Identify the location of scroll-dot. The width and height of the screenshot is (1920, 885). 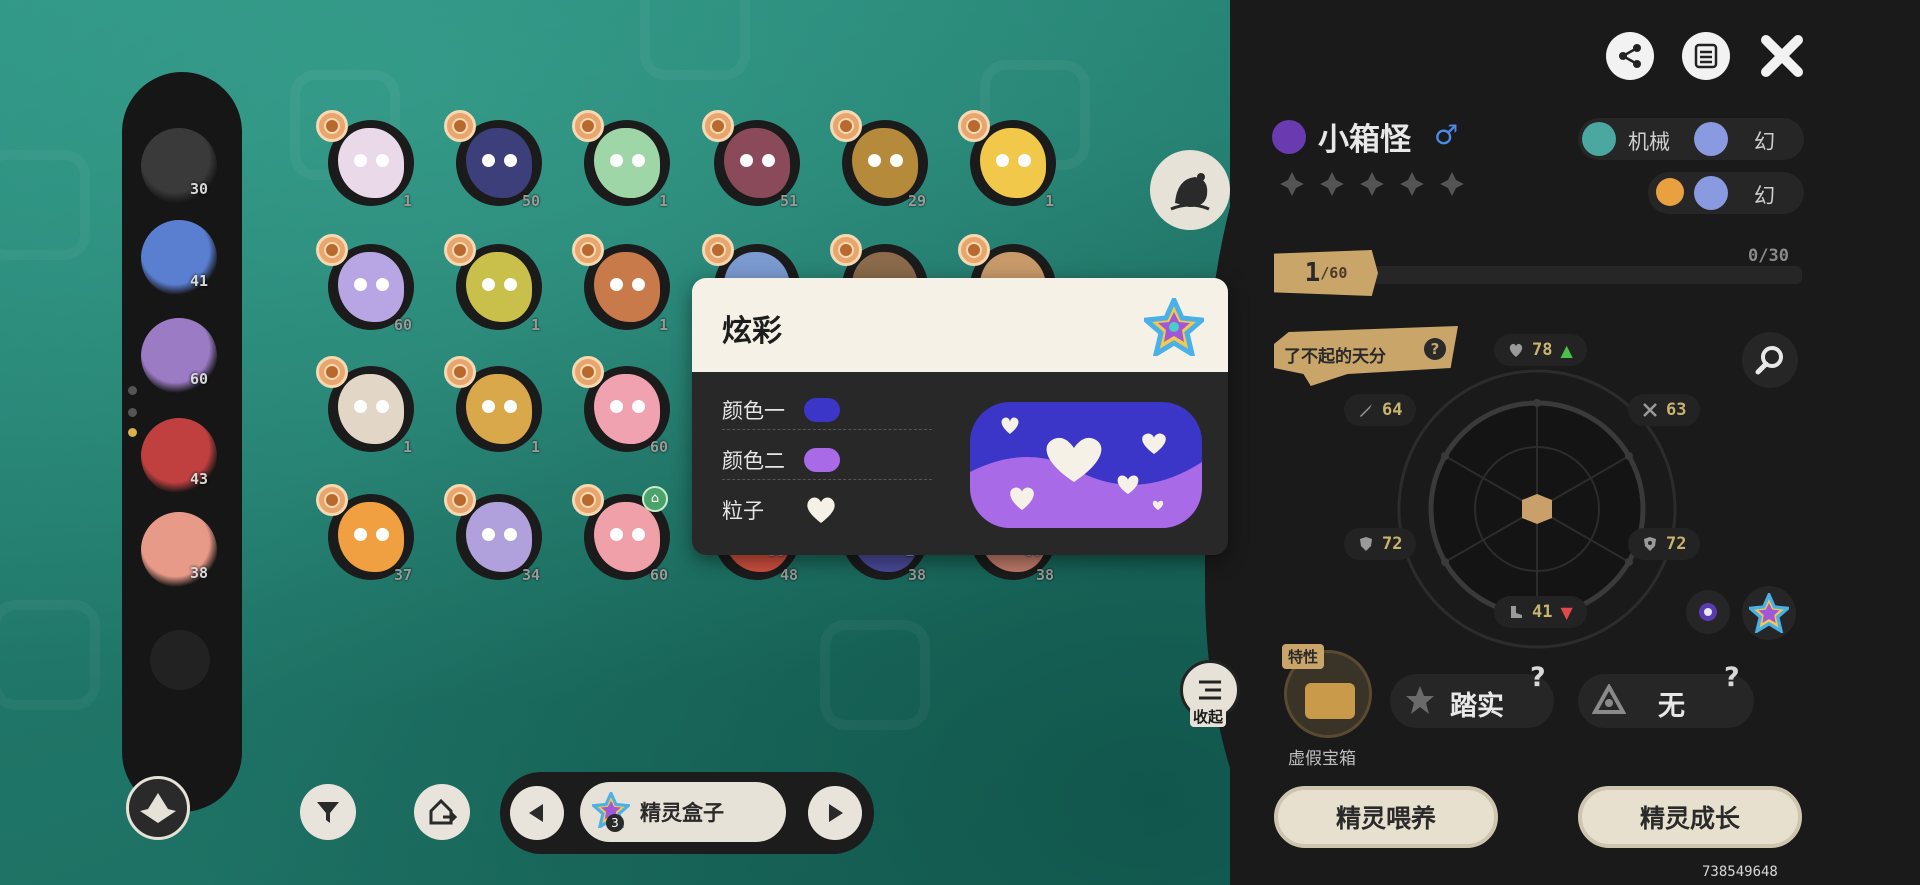
(132, 412).